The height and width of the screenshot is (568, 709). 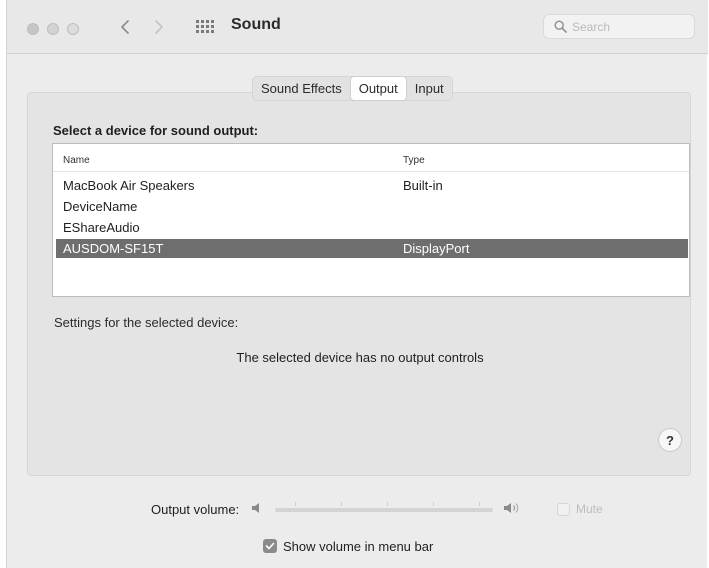 What do you see at coordinates (589, 509) in the screenshot?
I see `mute-label: Mute` at bounding box center [589, 509].